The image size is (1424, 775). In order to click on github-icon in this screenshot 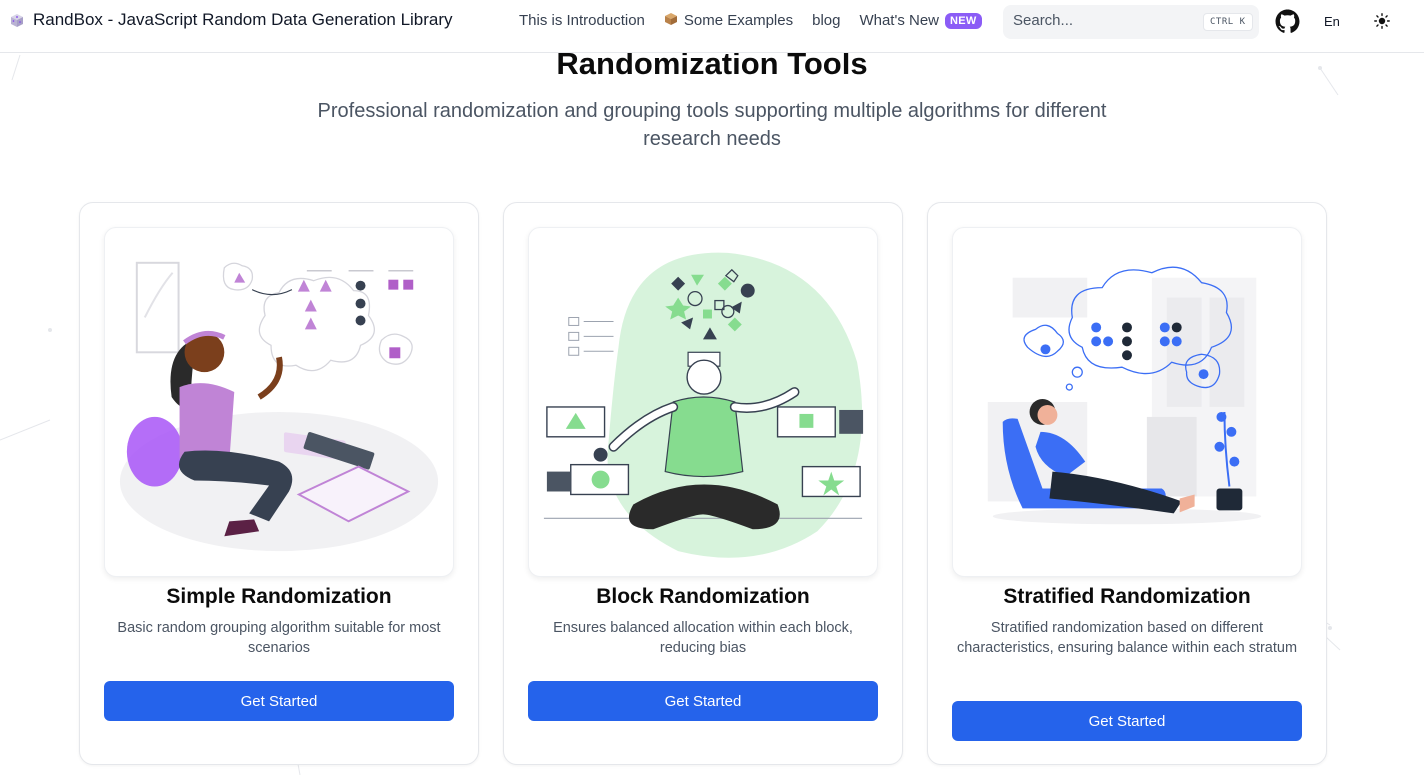, I will do `click(1287, 21)`.